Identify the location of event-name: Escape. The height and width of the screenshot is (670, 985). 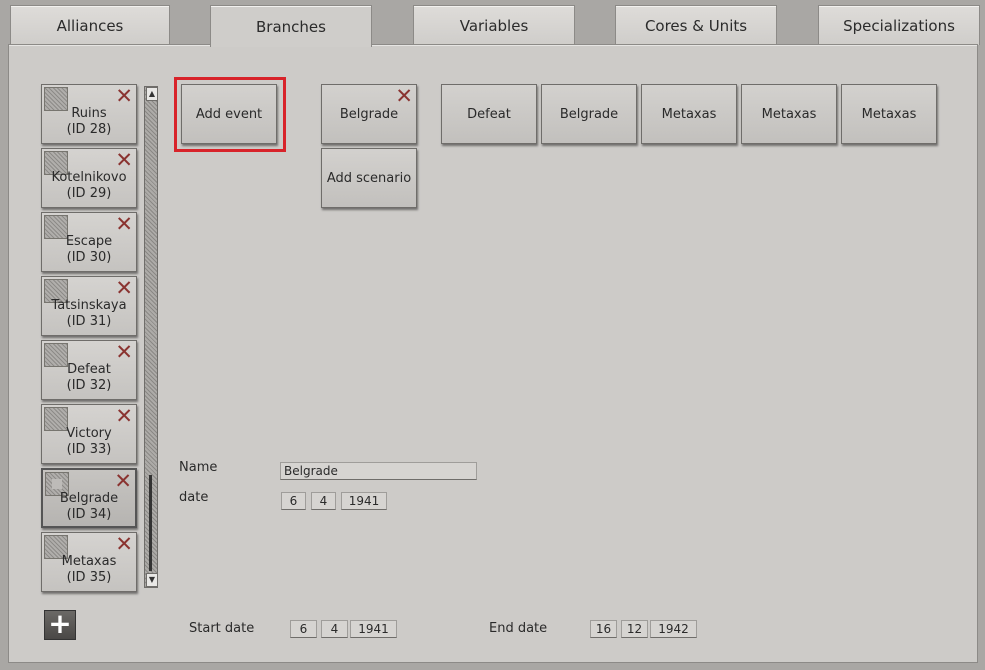
(89, 241).